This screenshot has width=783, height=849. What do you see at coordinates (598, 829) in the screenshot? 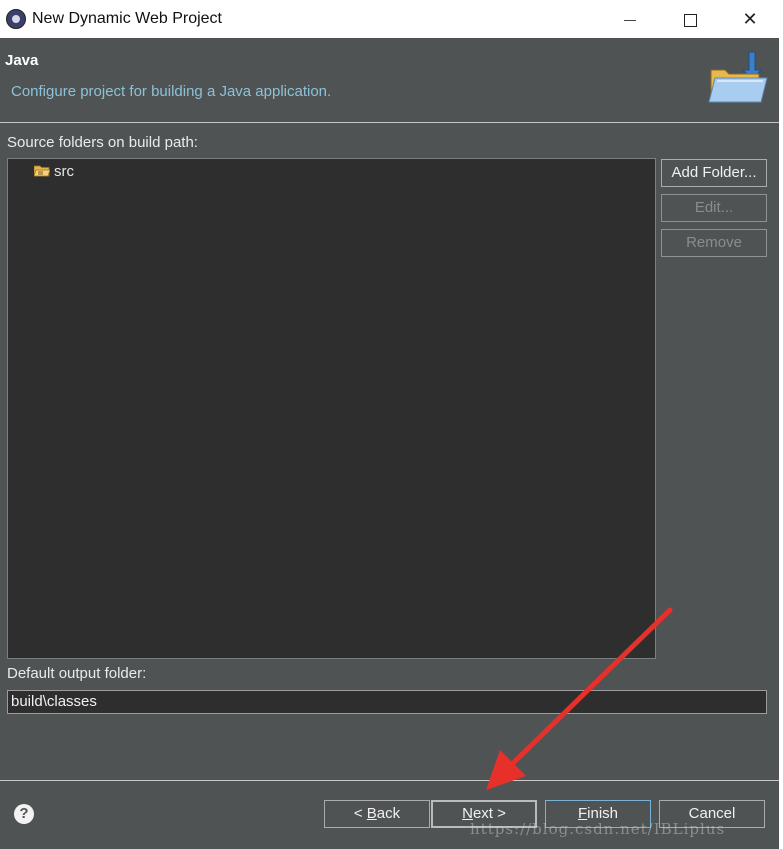
I see `watermark-text: https://blog.csdn.net/IBLiplus` at bounding box center [598, 829].